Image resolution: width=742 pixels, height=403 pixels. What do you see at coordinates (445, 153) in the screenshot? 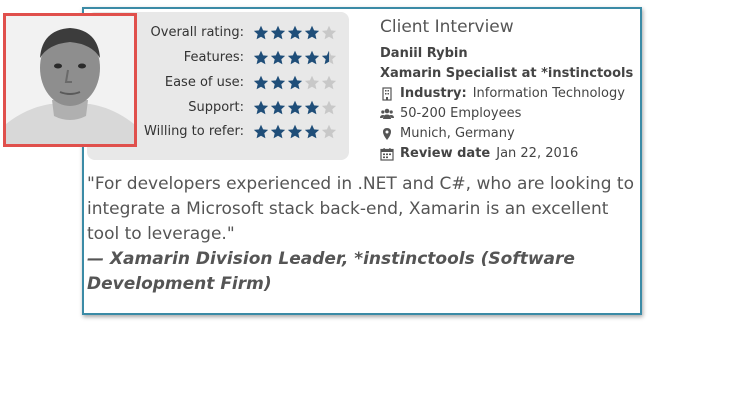
I see `review-date-label: Review date` at bounding box center [445, 153].